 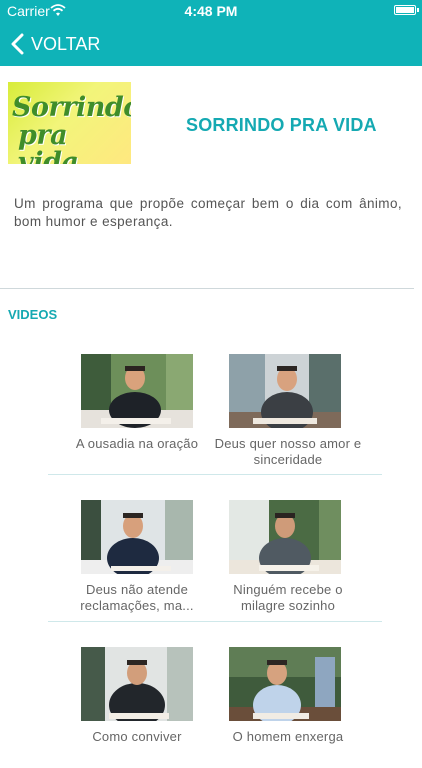 What do you see at coordinates (137, 443) in the screenshot?
I see `video-title: A ousadia na oração` at bounding box center [137, 443].